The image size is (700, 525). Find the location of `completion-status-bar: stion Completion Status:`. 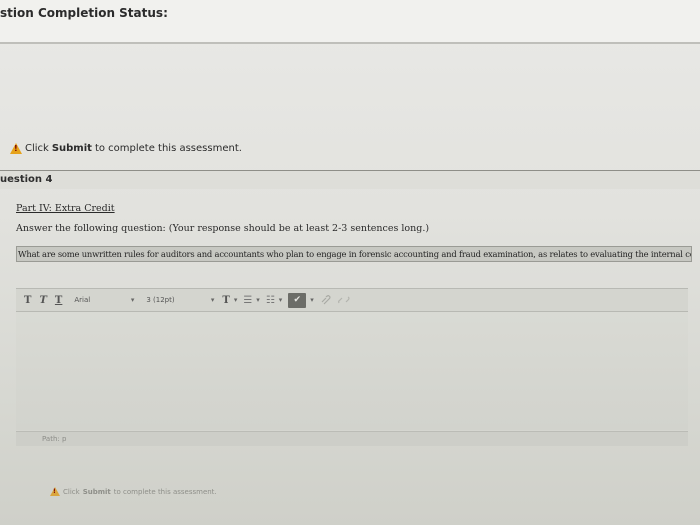

completion-status-bar: stion Completion Status: is located at coordinates (350, 21).